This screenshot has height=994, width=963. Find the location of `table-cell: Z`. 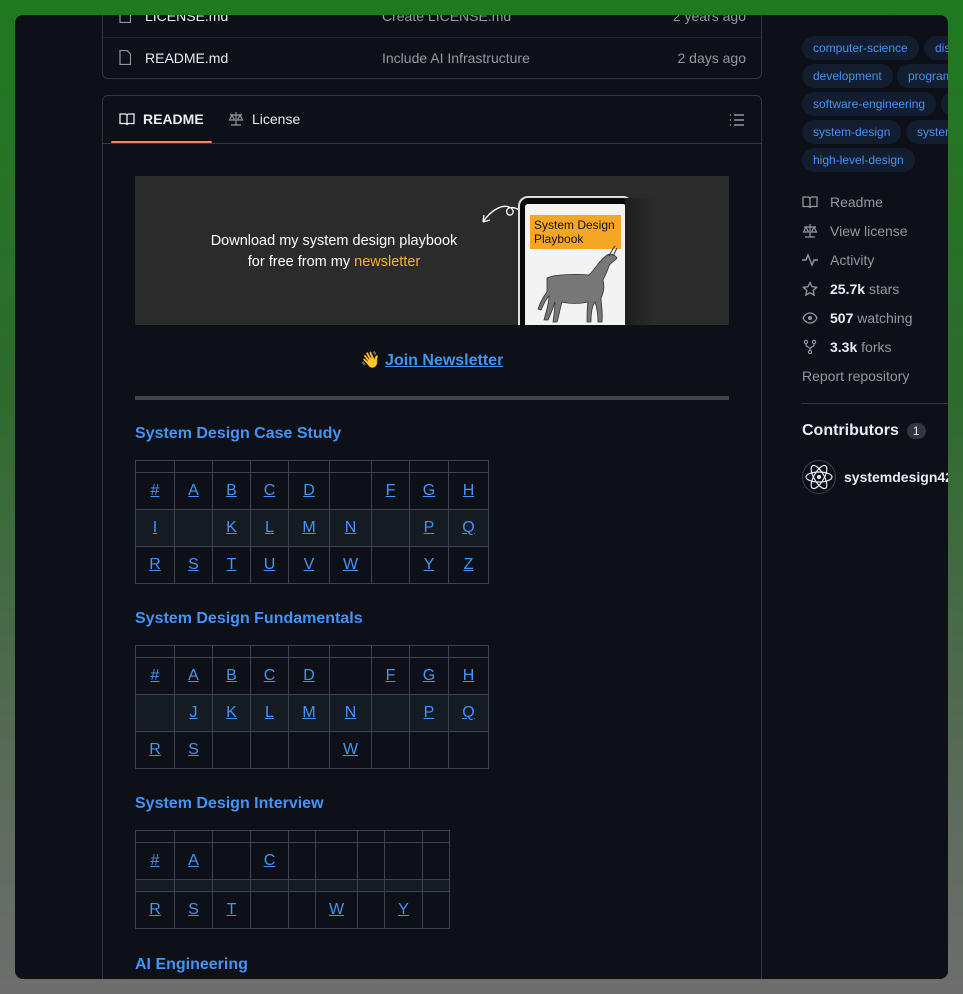

table-cell: Z is located at coordinates (468, 565).